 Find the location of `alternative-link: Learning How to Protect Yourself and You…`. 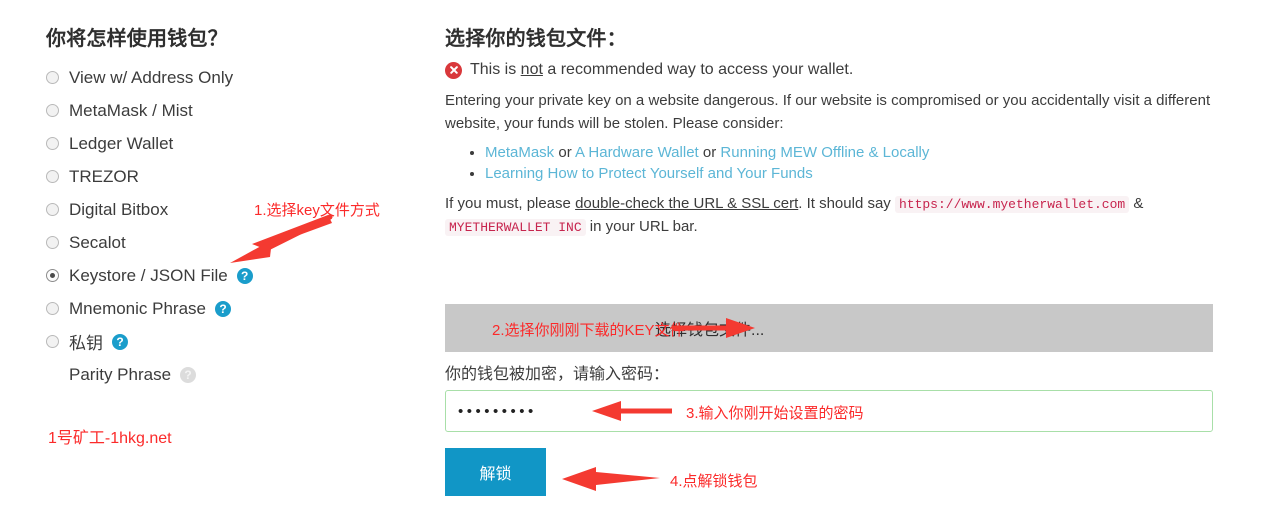

alternative-link: Learning How to Protect Yourself and You… is located at coordinates (649, 173).